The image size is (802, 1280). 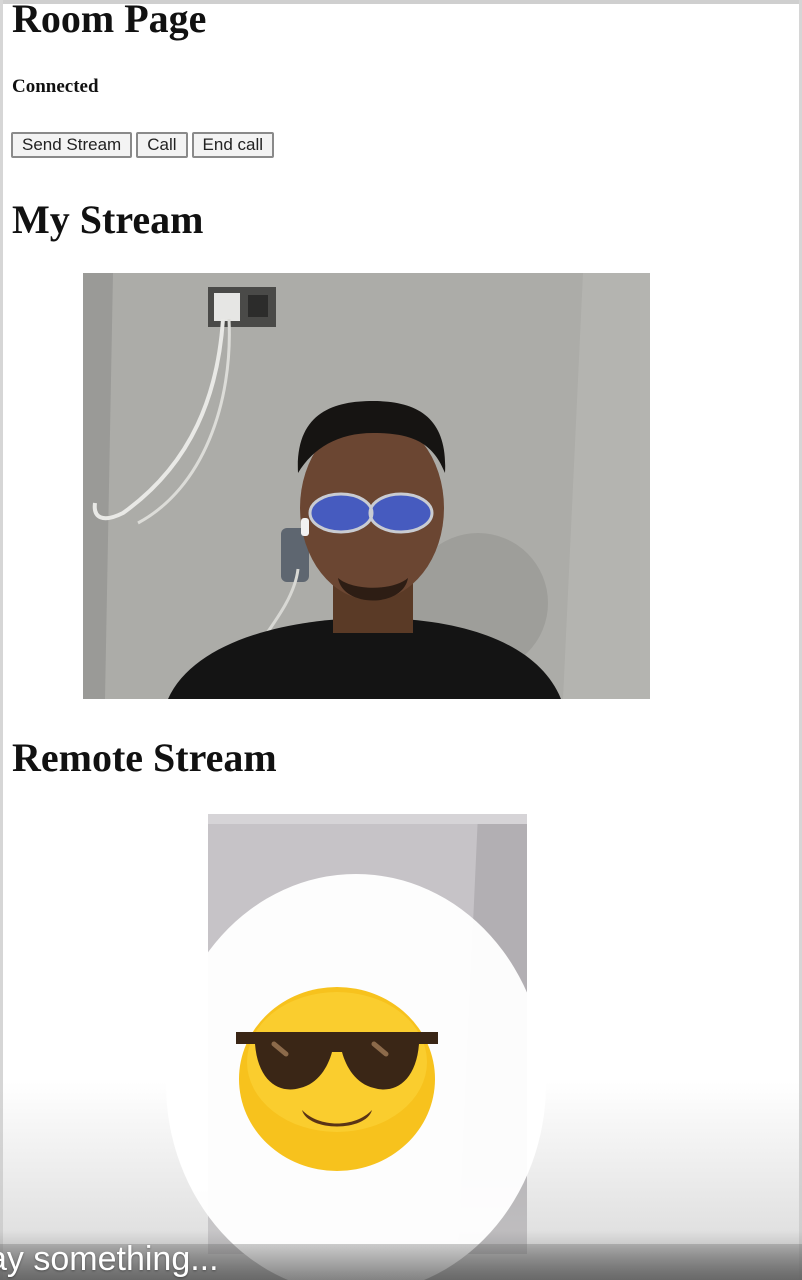 I want to click on send-stream-button: Send Stream, so click(x=72, y=145).